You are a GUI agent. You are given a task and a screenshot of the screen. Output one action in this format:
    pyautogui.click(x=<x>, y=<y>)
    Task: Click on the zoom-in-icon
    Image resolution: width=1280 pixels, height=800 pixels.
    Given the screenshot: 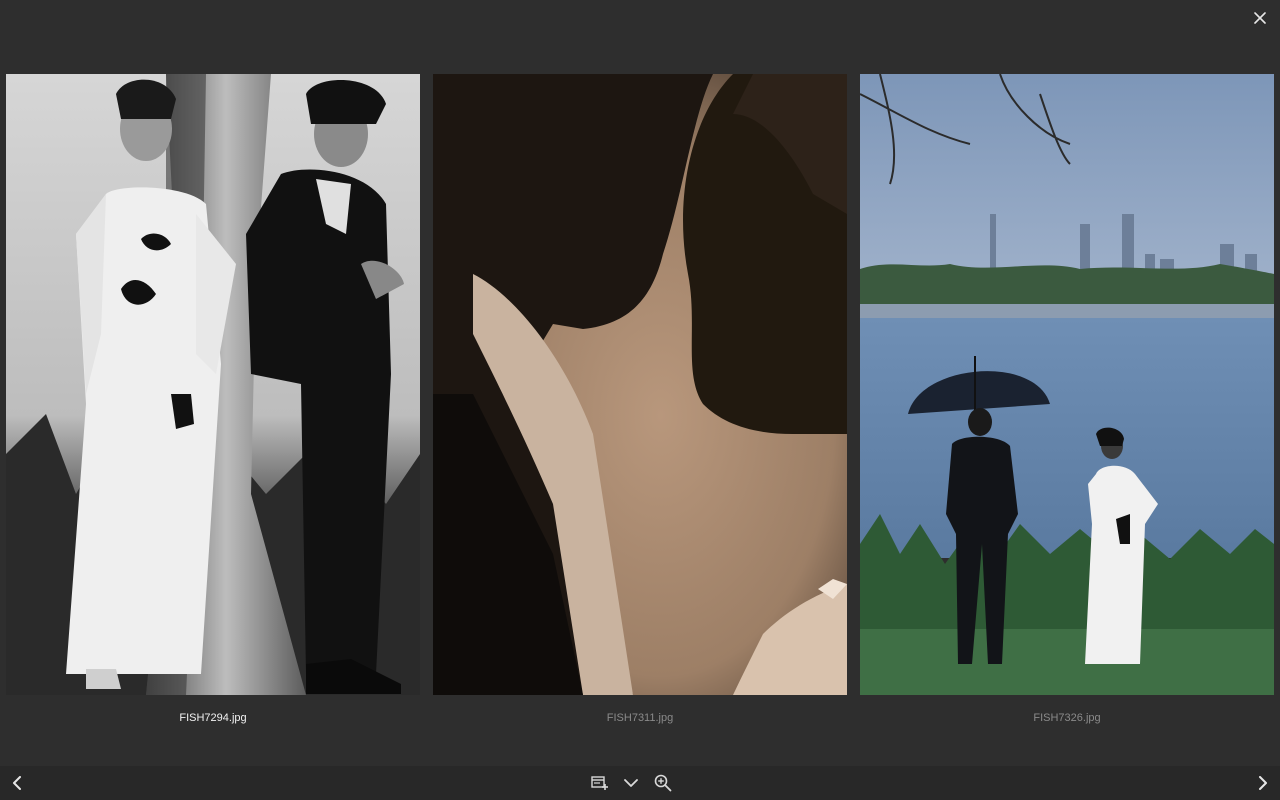 What is the action you would take?
    pyautogui.click(x=663, y=783)
    